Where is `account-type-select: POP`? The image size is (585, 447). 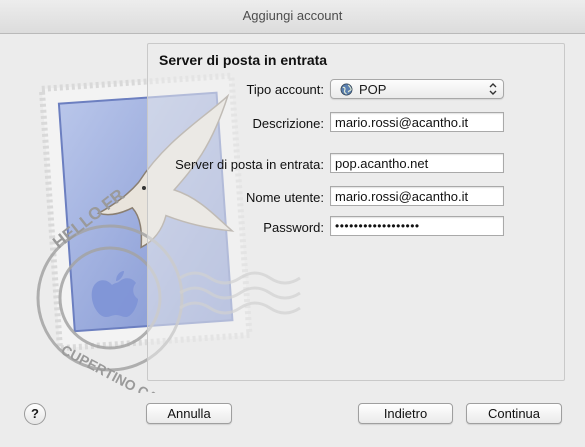
account-type-select: POP is located at coordinates (417, 89).